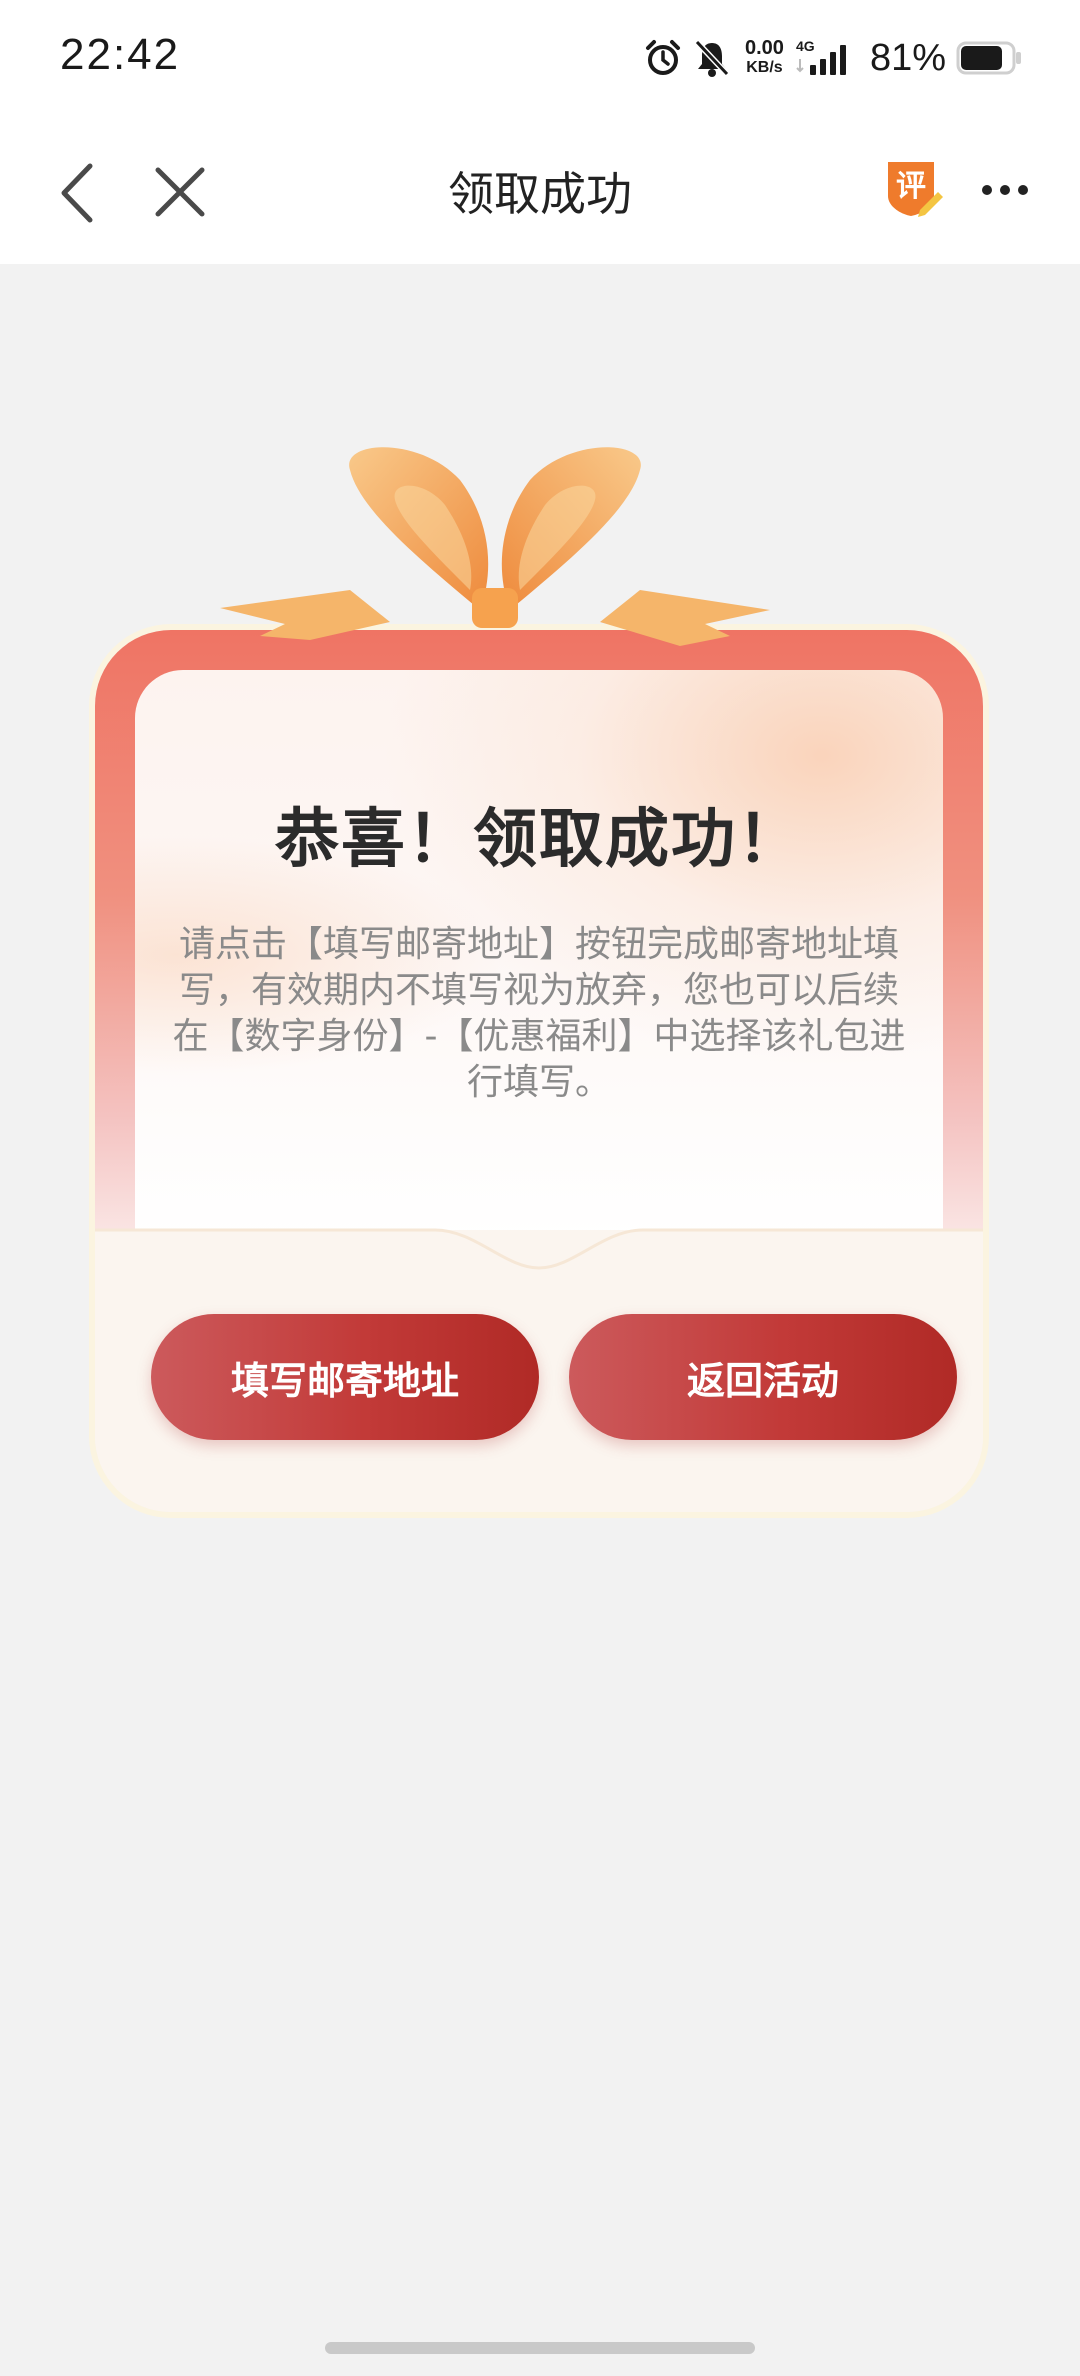  I want to click on alarm-icon, so click(663, 58).